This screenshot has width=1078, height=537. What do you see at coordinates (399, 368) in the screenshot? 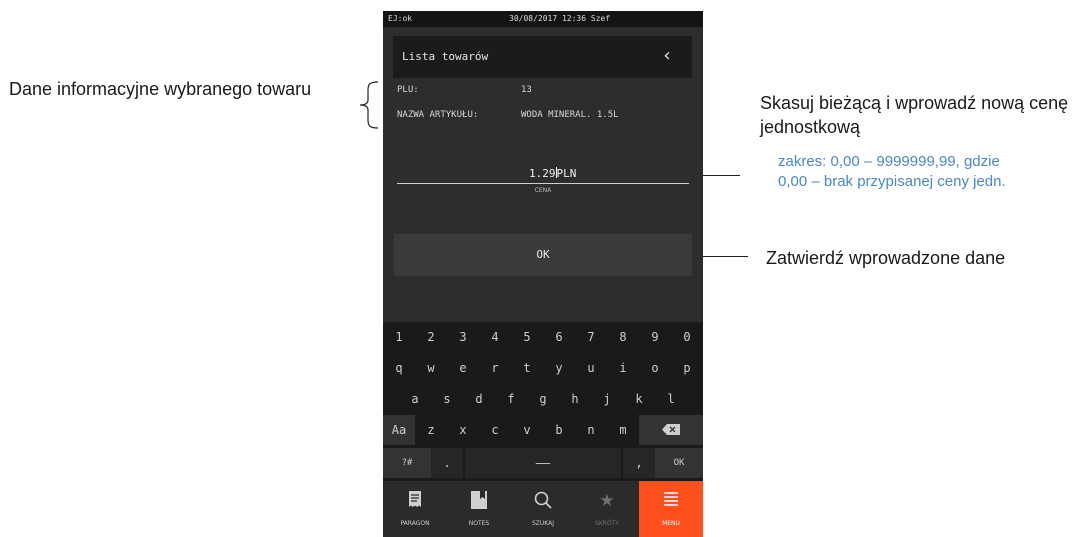
I see `key-q: q` at bounding box center [399, 368].